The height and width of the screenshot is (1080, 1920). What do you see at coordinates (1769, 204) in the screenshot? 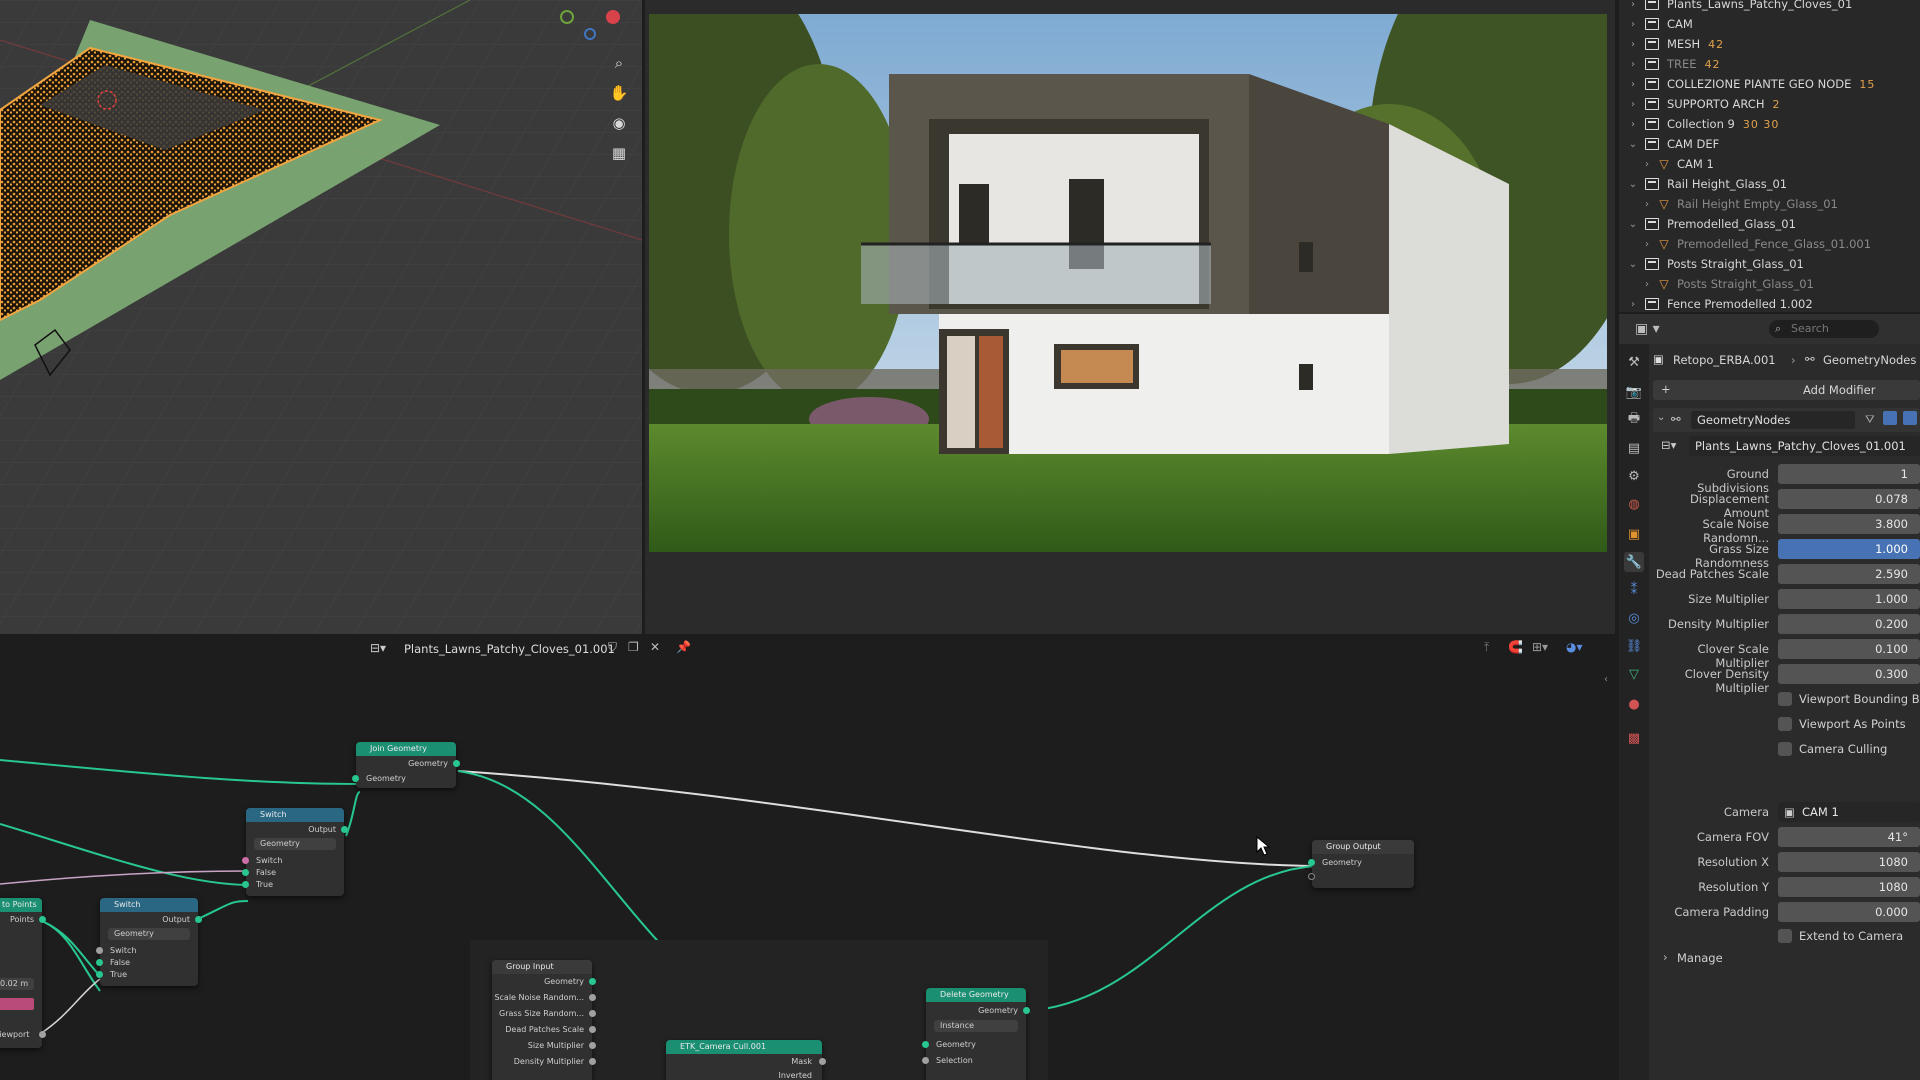
I see `outliner-item: › ▽ Rail Height Empty_Glass_01` at bounding box center [1769, 204].